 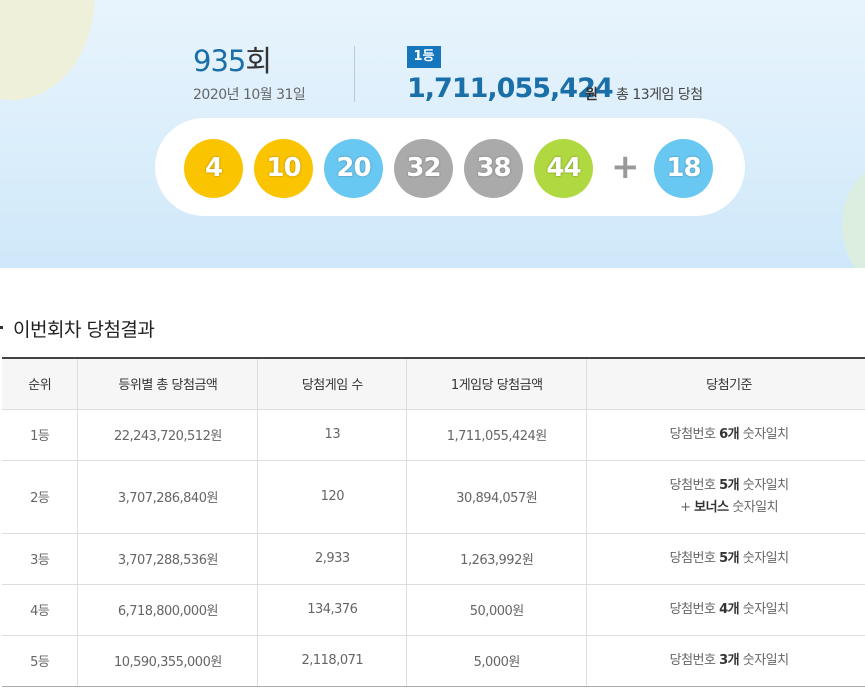 I want to click on criteria-count: 4개, so click(x=729, y=609).